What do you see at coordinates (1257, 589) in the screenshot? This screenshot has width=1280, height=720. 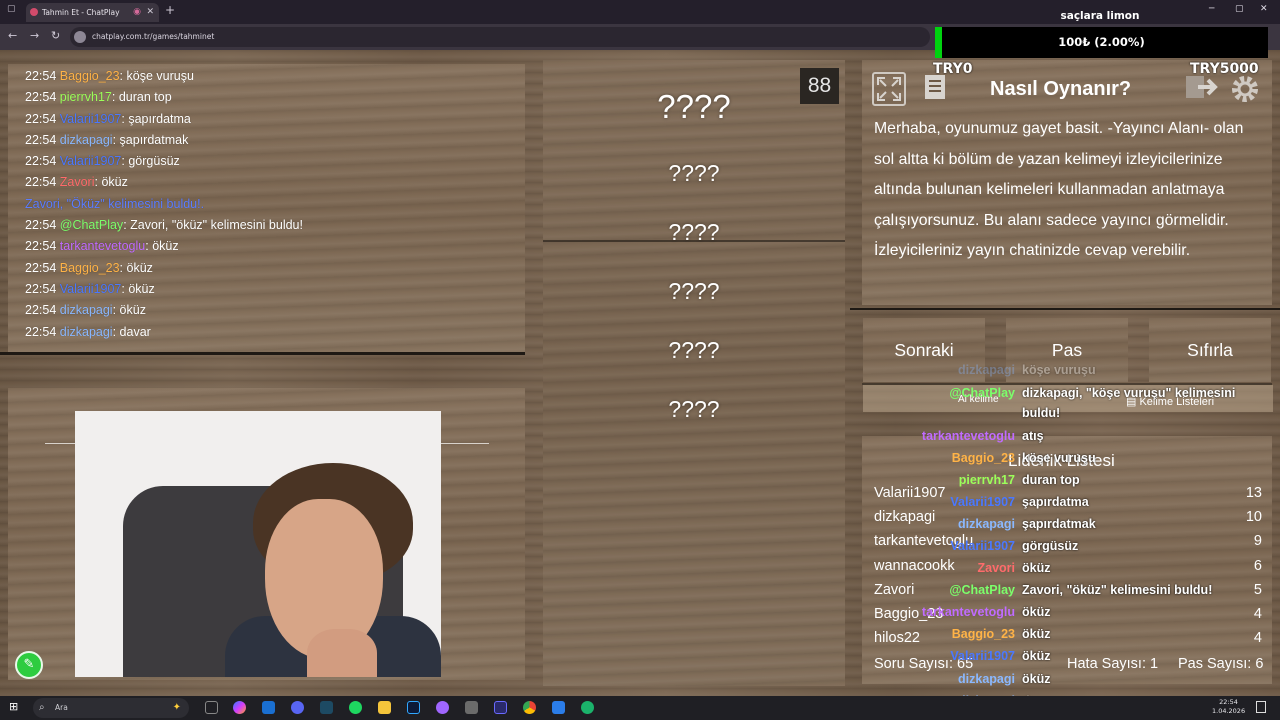 I see `leaderboard-score: 5` at bounding box center [1257, 589].